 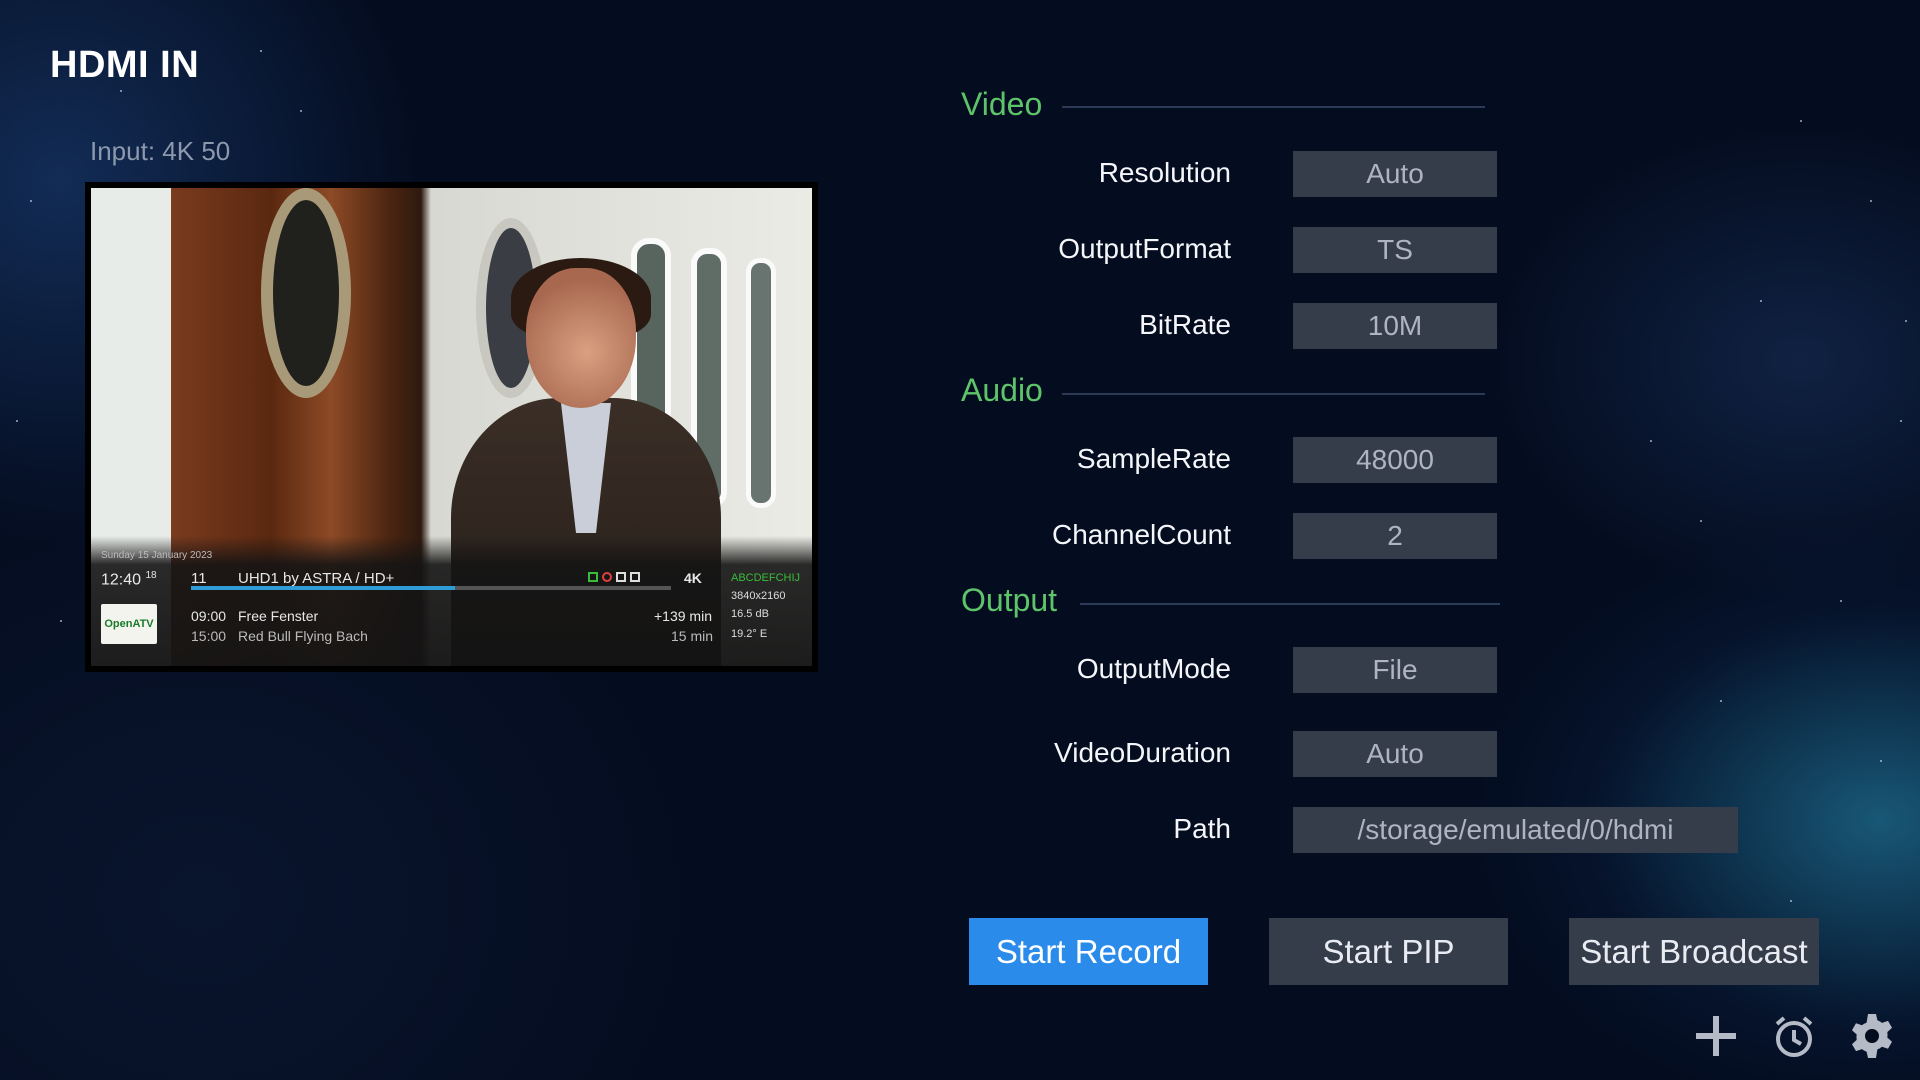 What do you see at coordinates (692, 636) in the screenshot?
I see `osd-next-duration: 15 min` at bounding box center [692, 636].